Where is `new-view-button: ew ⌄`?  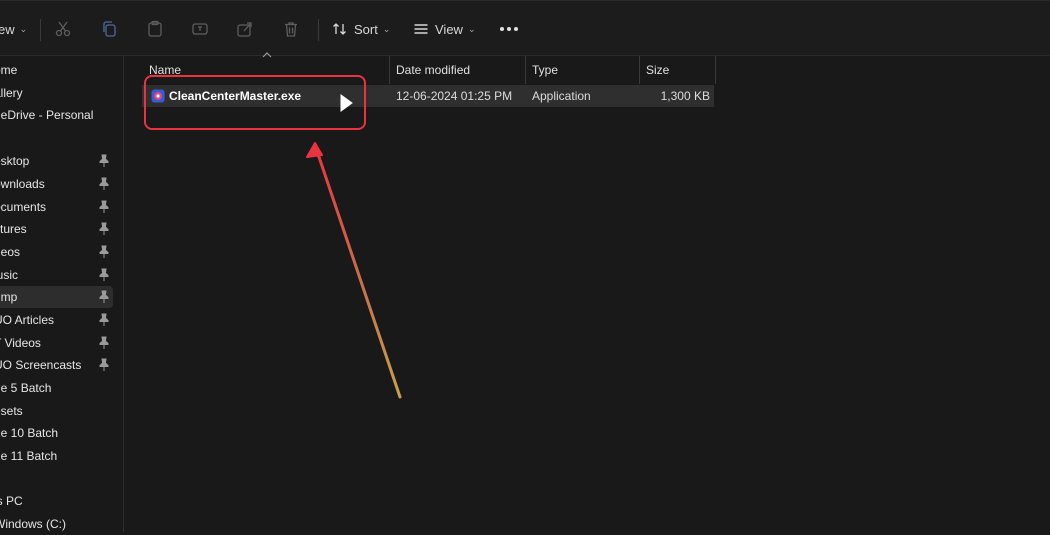 new-view-button: ew ⌄ is located at coordinates (13, 29).